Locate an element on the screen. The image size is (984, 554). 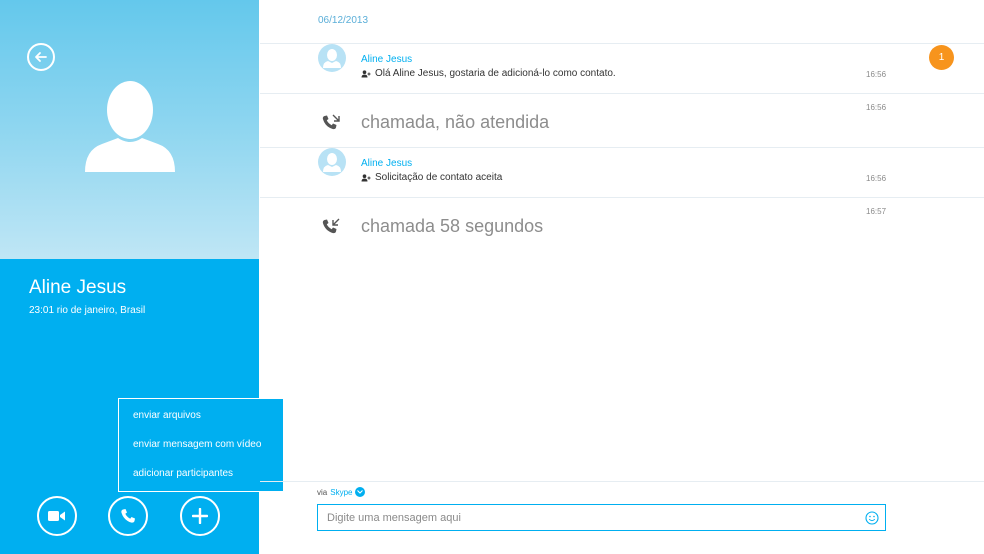
compose-divider is located at coordinates (622, 481).